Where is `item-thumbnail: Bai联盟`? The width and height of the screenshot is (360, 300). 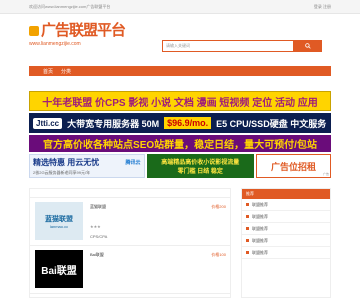
item-thumbnail: Bai联盟 is located at coordinates (59, 269).